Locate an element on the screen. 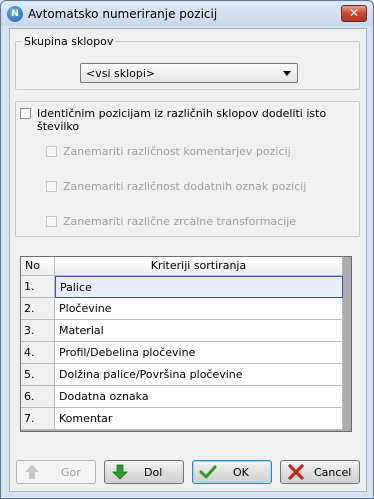 This screenshot has height=499, width=374. move-down-button: Dol is located at coordinates (144, 472).